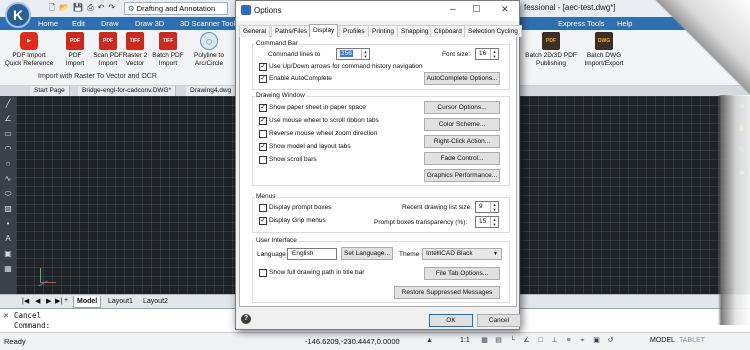  Describe the element at coordinates (135, 49) in the screenshot. I see `raster-to-vector-button: TIFF Raster 2 Vector` at that location.